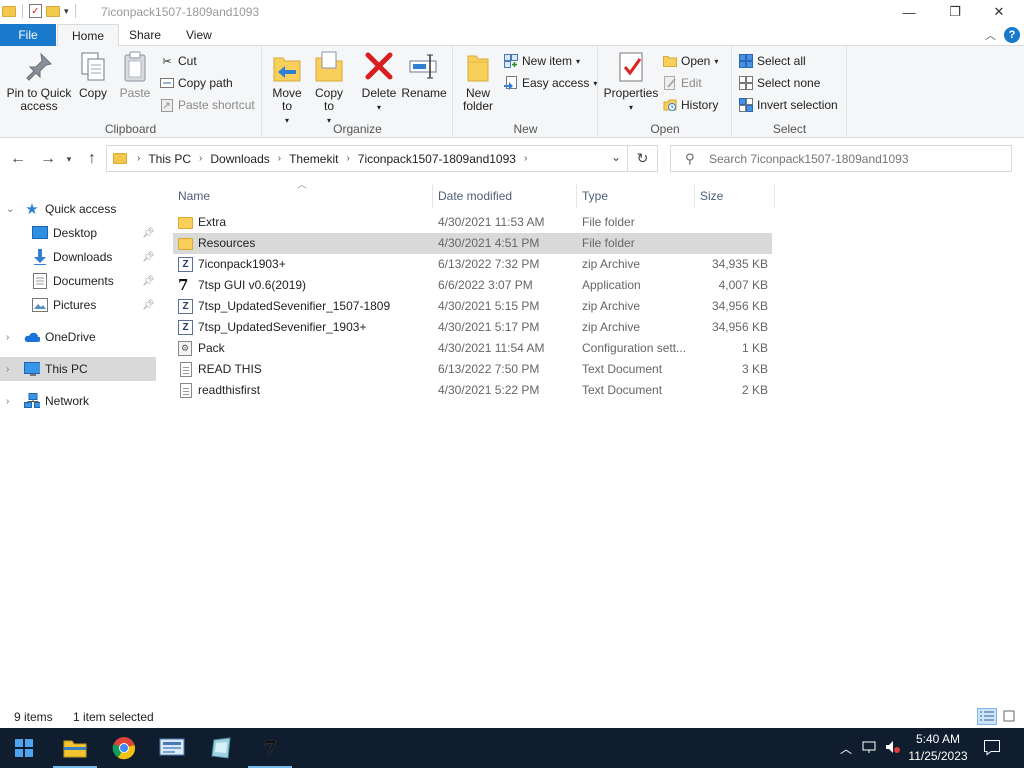 This screenshot has height=768, width=1024. What do you see at coordinates (616, 157) in the screenshot?
I see `address-history-chevron-icon: ⌄` at bounding box center [616, 157].